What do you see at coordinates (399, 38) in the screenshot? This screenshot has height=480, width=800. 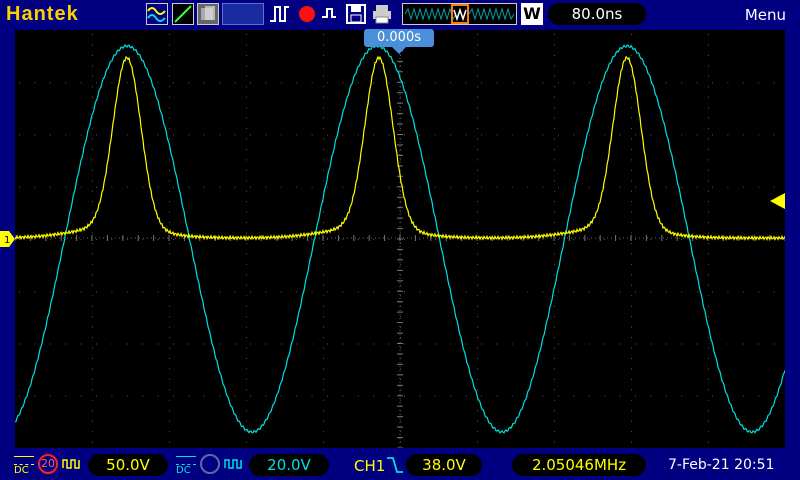 I see `time-offset-label: 0.000s` at bounding box center [399, 38].